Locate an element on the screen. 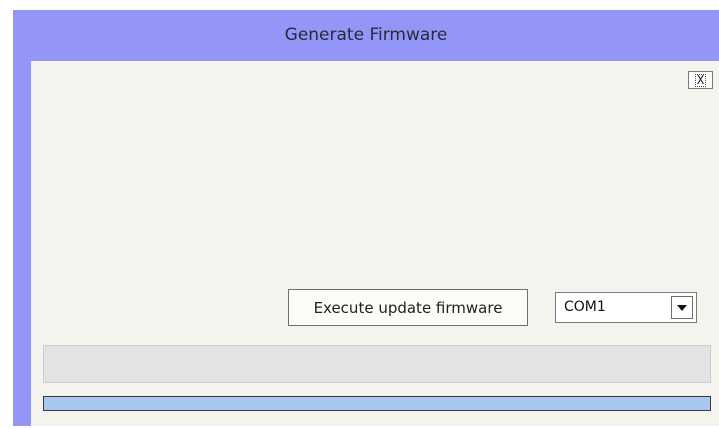  status-field is located at coordinates (377, 364).